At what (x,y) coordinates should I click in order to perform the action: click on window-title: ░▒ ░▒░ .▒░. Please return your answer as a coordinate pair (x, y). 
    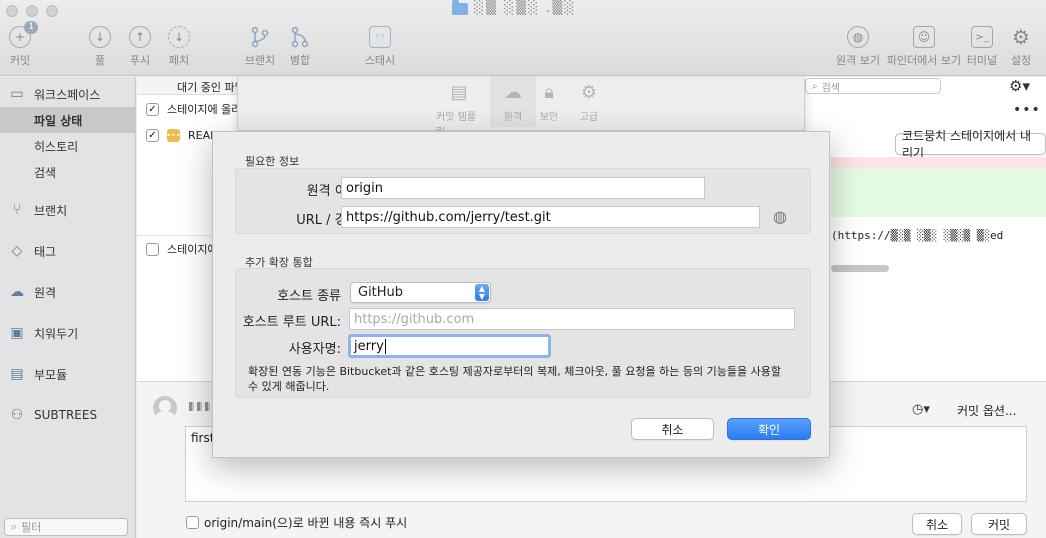
    Looking at the image, I should click on (514, 8).